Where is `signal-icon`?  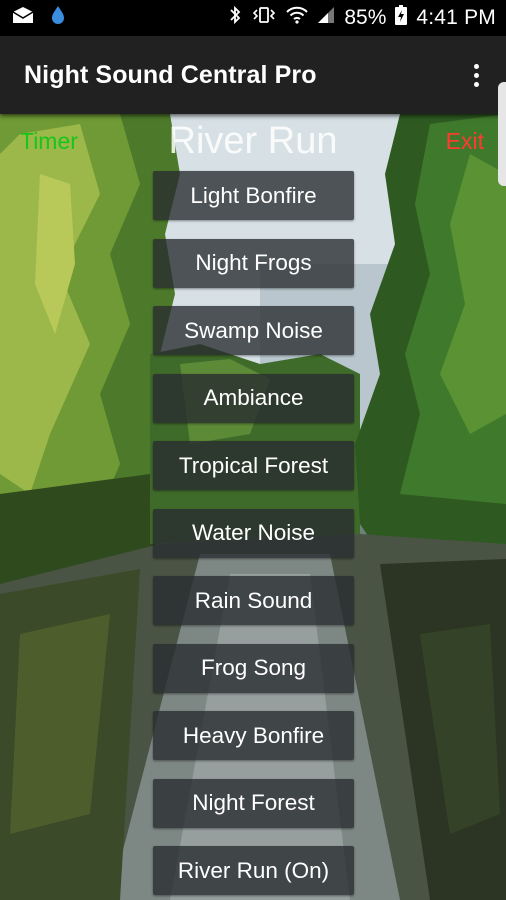 signal-icon is located at coordinates (326, 18).